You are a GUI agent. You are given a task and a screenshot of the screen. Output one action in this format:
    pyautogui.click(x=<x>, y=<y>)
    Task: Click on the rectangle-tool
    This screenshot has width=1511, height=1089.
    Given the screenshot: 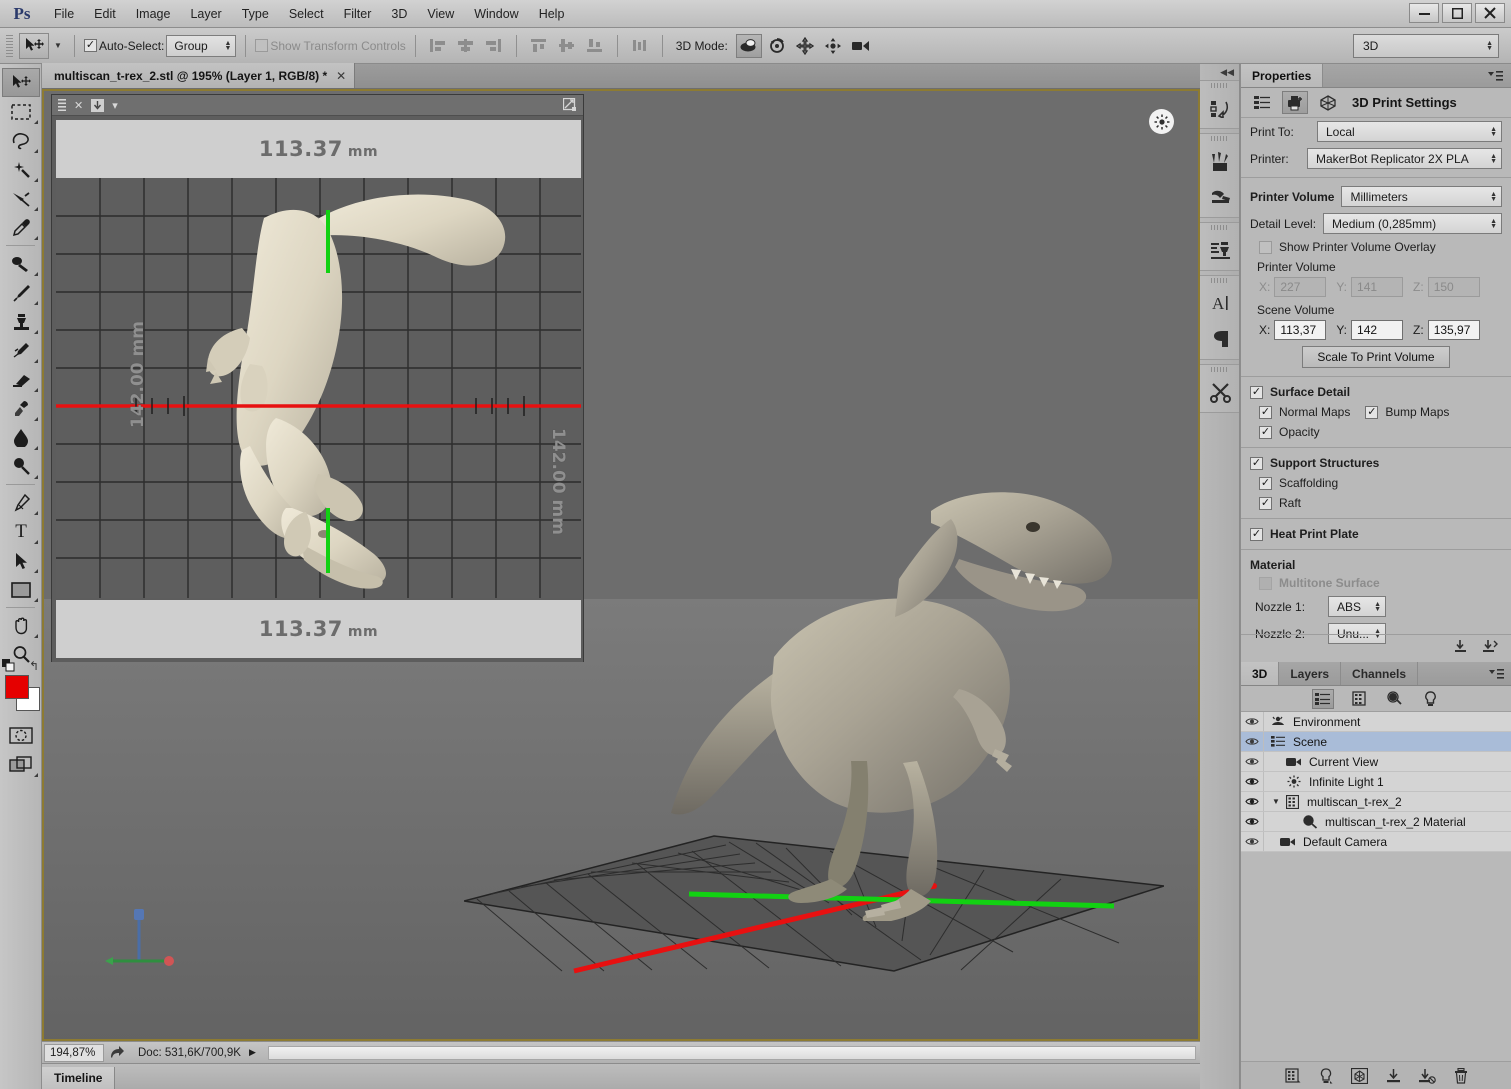 What is the action you would take?
    pyautogui.click(x=21, y=589)
    